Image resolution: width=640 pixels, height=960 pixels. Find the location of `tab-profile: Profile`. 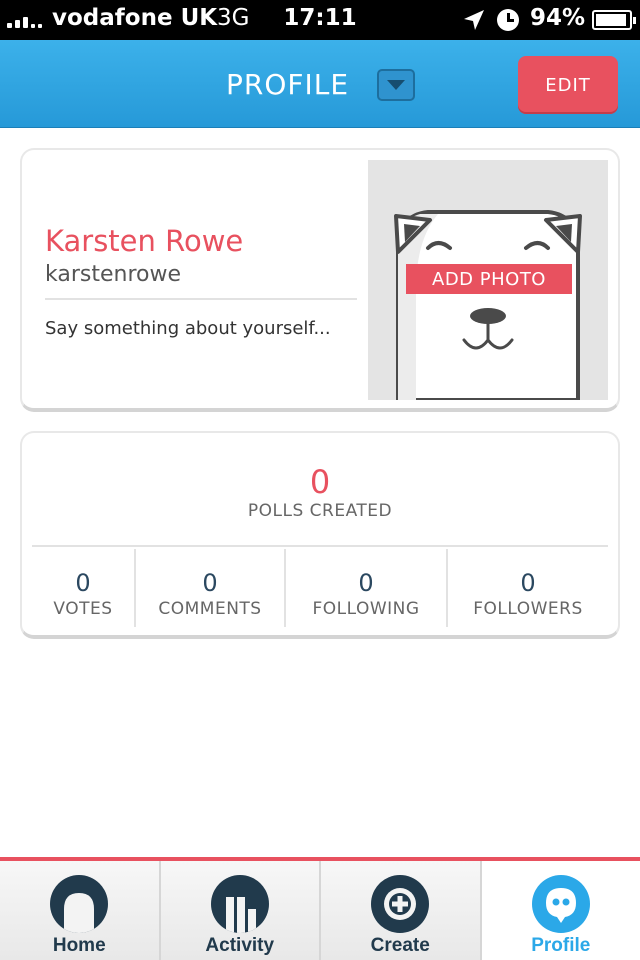

tab-profile: Profile is located at coordinates (559, 910).